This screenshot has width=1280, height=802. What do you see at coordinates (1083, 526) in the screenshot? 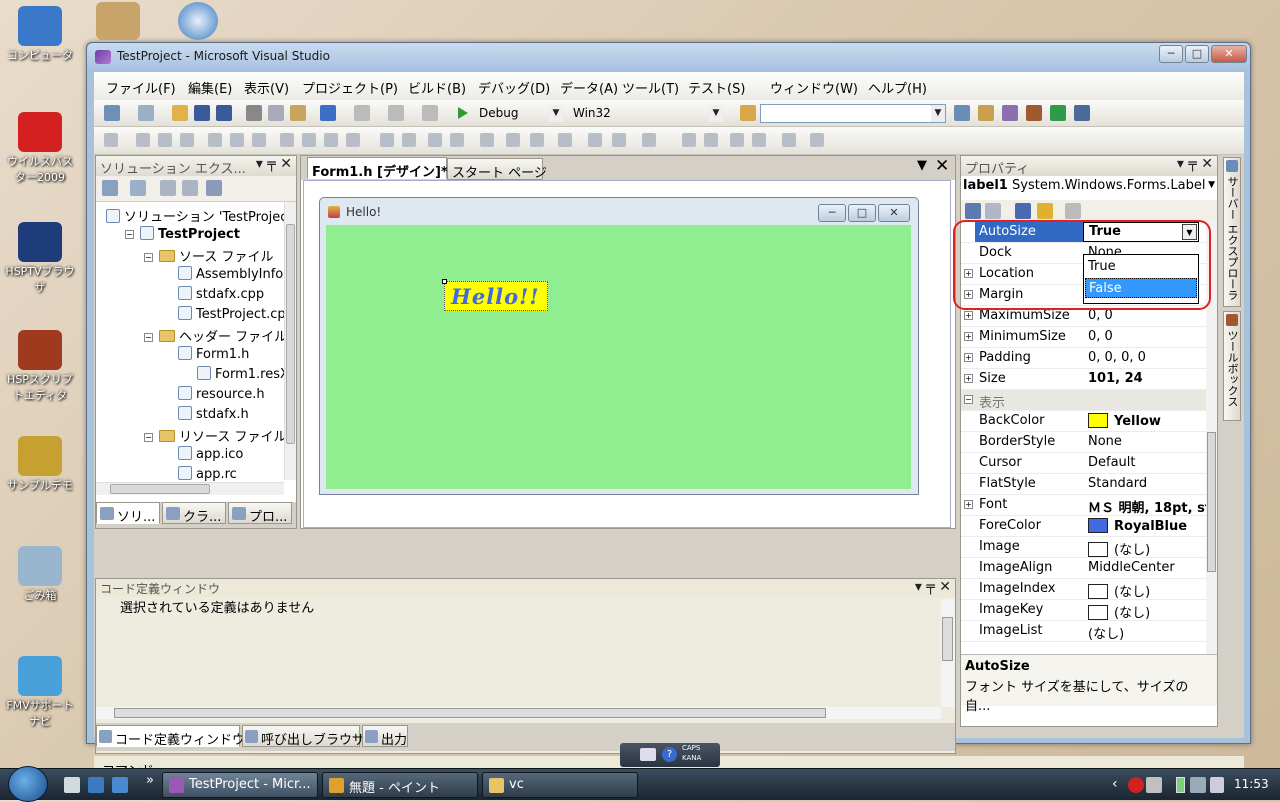
I see `property-row: ForeColor RoyalBlue` at bounding box center [1083, 526].